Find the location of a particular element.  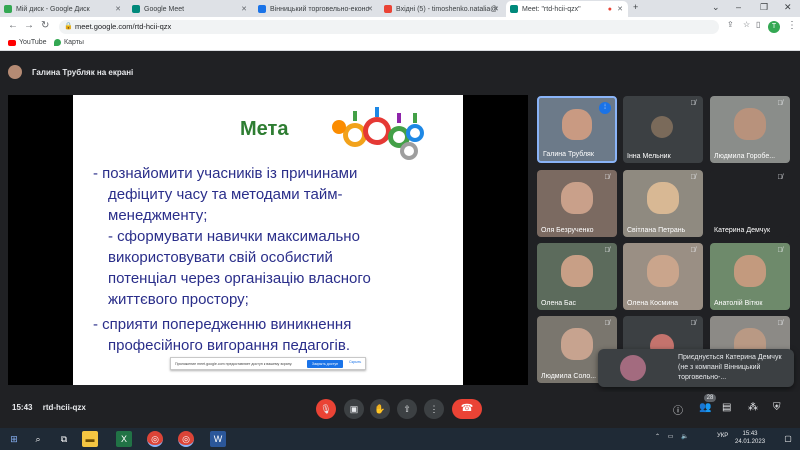

participant-tile: 🎙̸ Світлана Петрань is located at coordinates (663, 203).